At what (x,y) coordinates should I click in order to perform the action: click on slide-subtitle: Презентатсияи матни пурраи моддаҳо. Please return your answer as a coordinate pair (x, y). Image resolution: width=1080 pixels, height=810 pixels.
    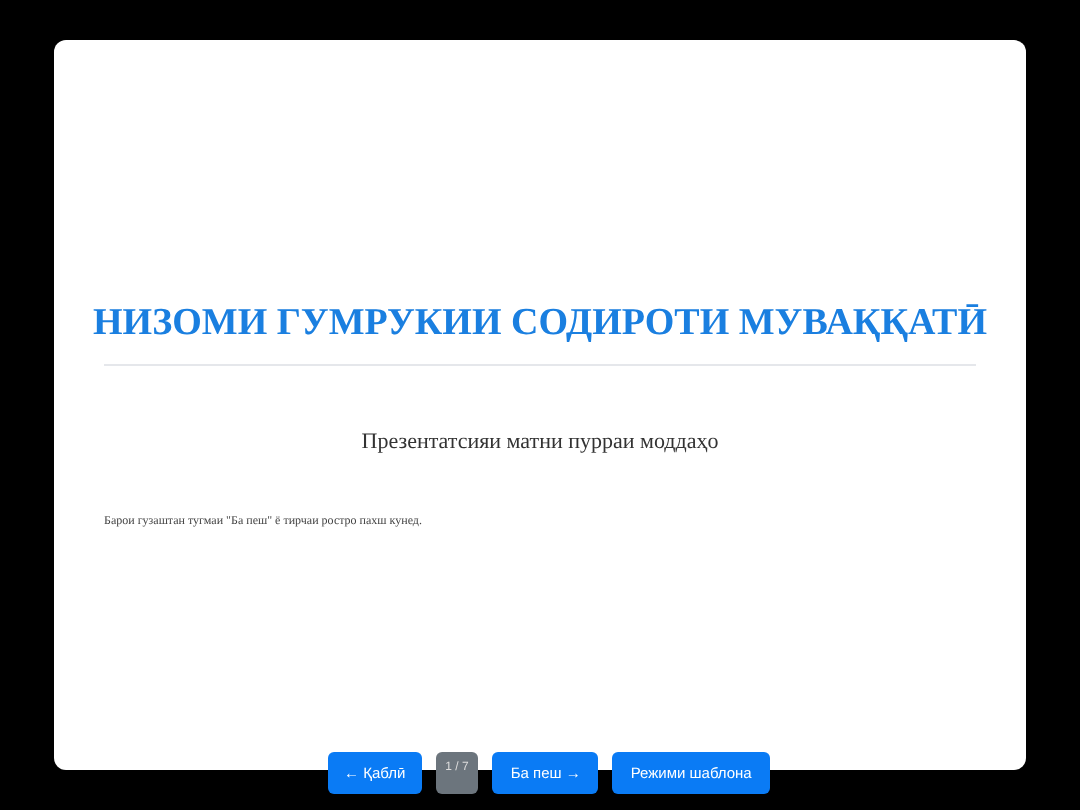
    Looking at the image, I should click on (540, 442).